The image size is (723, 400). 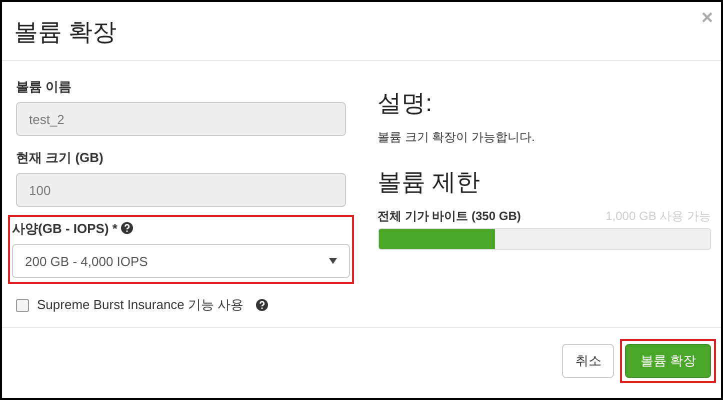 I want to click on field-label: 사양(GB - IOPS) *, so click(x=65, y=228).